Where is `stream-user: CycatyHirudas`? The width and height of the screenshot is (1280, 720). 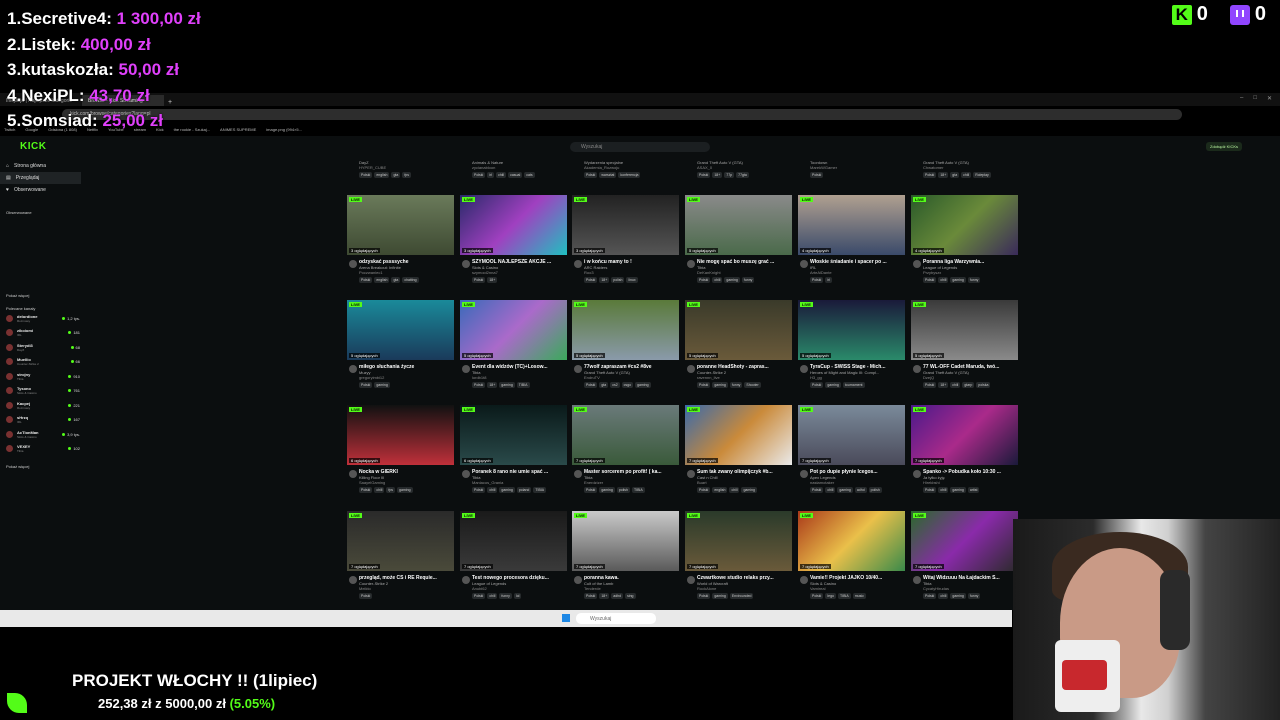 stream-user: CycatyHirudas is located at coordinates (970, 588).